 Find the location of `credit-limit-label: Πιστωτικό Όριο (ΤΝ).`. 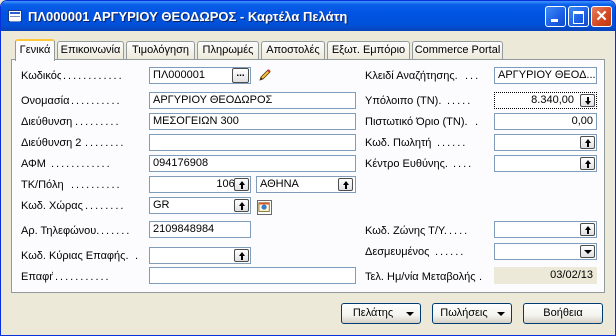

credit-limit-label: Πιστωτικό Όριο (ΤΝ). is located at coordinates (416, 122).